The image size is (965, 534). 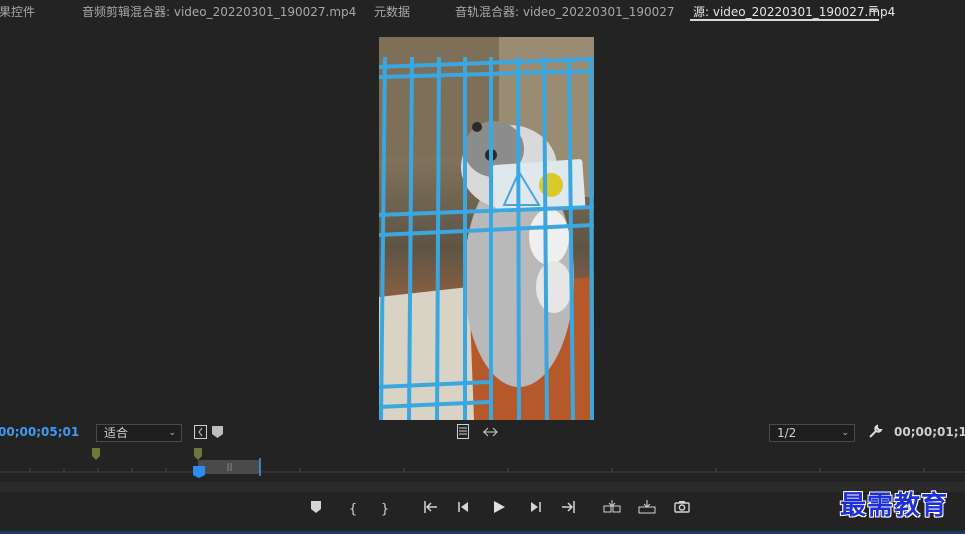 I want to click on zoom-level-value: 适合, so click(x=116, y=433).